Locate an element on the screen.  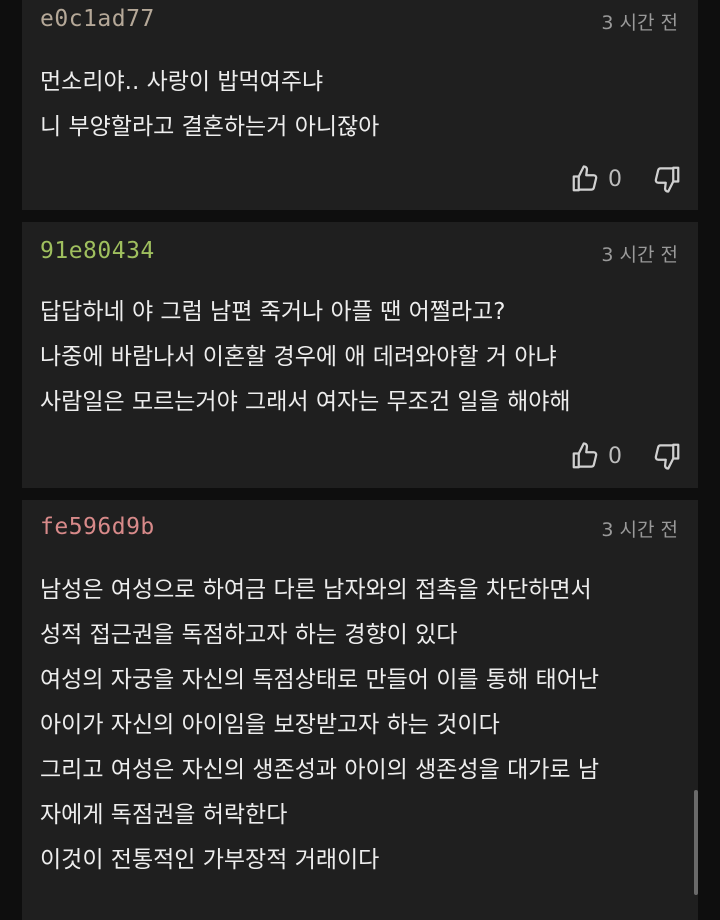
comment-line: 니 부양할라고 결혼하는거 아니잖아 is located at coordinates (210, 127).